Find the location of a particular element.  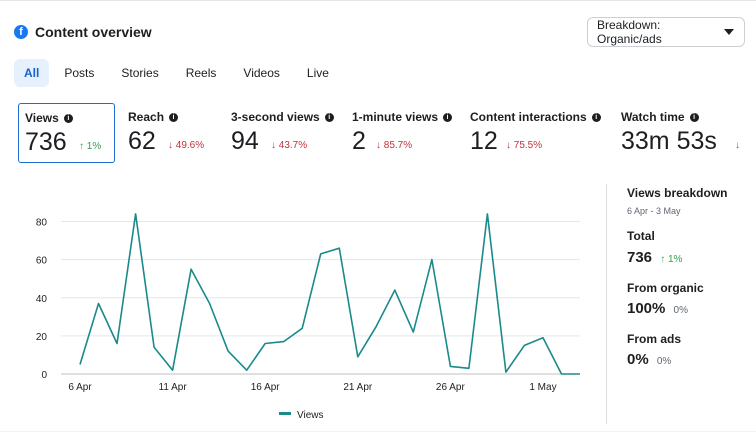

metric-reach: Reach i 62 ↓ 49.6% is located at coordinates (175, 133).